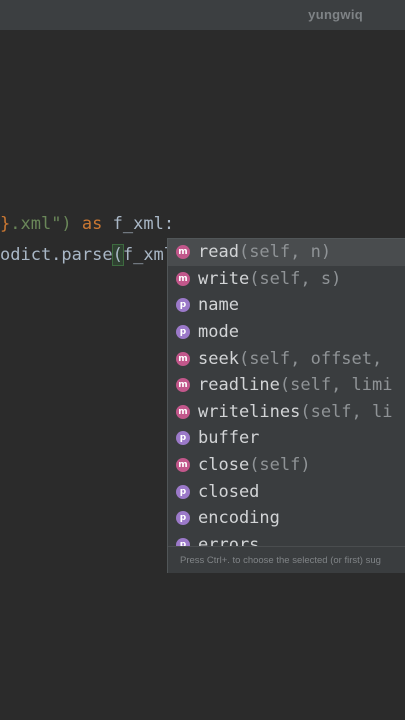 The width and height of the screenshot is (405, 720). I want to click on completion-item-signature: (self, offset,, so click(310, 358).